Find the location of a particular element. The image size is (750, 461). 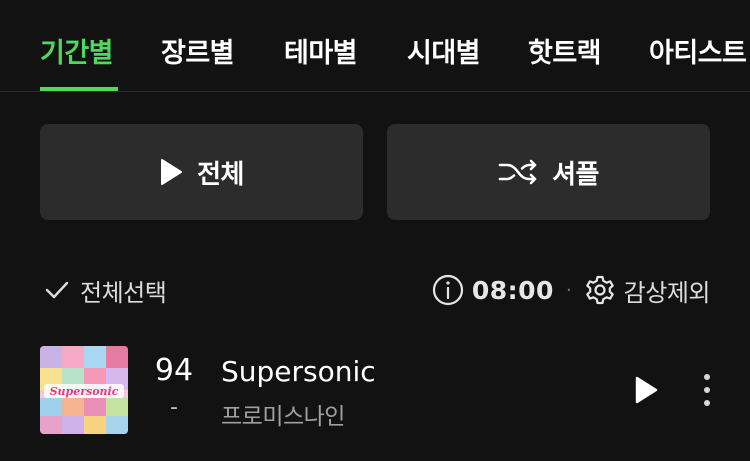

exclude-label: 감상제외 is located at coordinates (667, 290).